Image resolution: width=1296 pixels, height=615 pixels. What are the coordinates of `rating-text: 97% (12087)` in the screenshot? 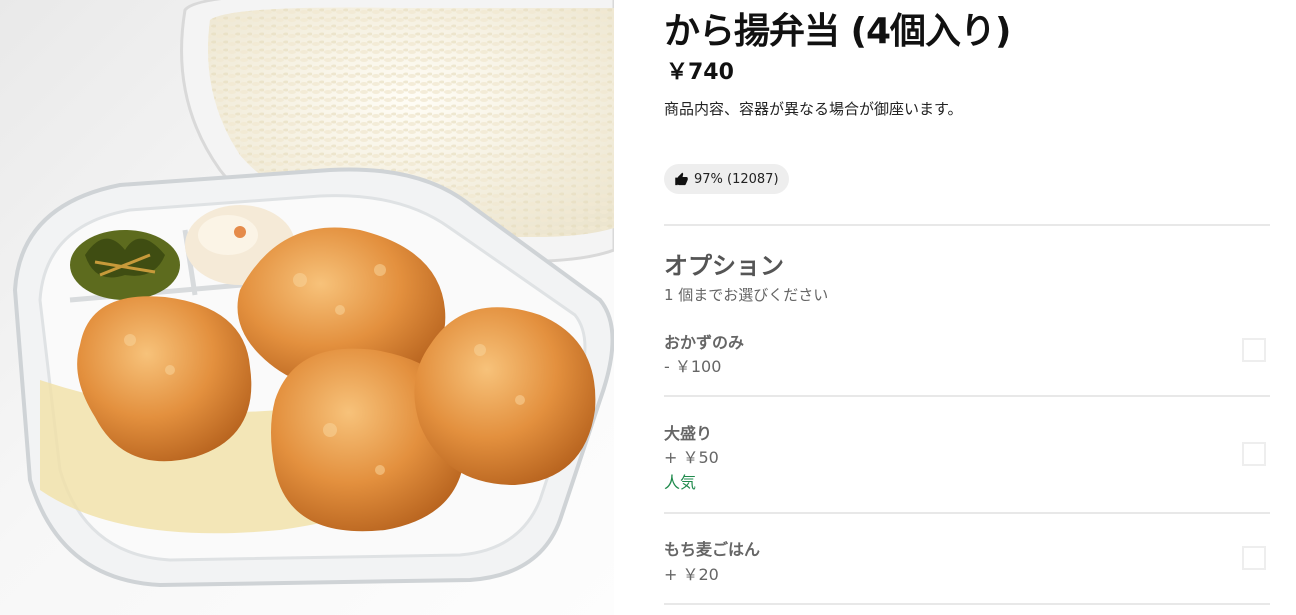 It's located at (736, 179).